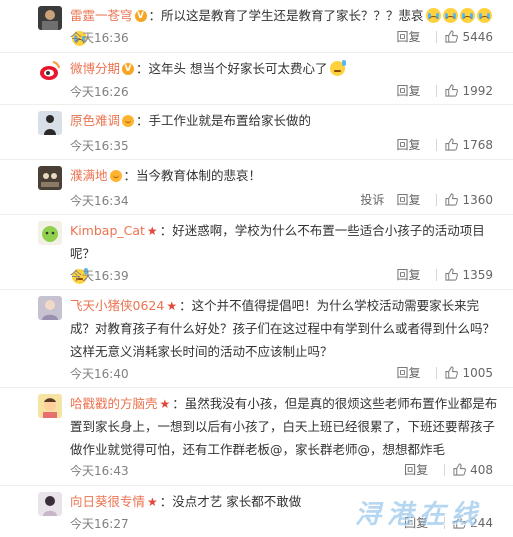  Describe the element at coordinates (99, 374) in the screenshot. I see `comment-time: 今天16:40` at that location.